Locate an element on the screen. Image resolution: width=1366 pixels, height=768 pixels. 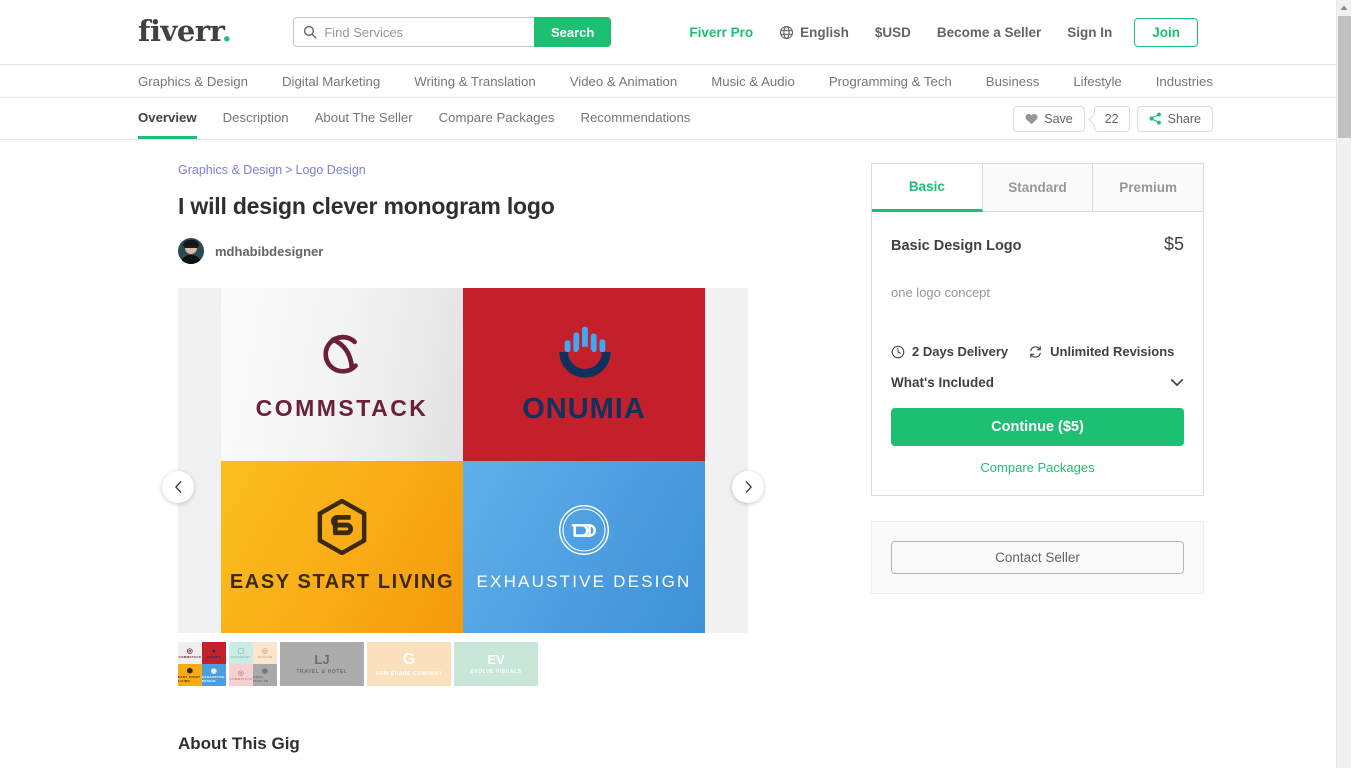
collage-quadrant-easy-start-living: EASY START LIVING is located at coordinates (342, 546).